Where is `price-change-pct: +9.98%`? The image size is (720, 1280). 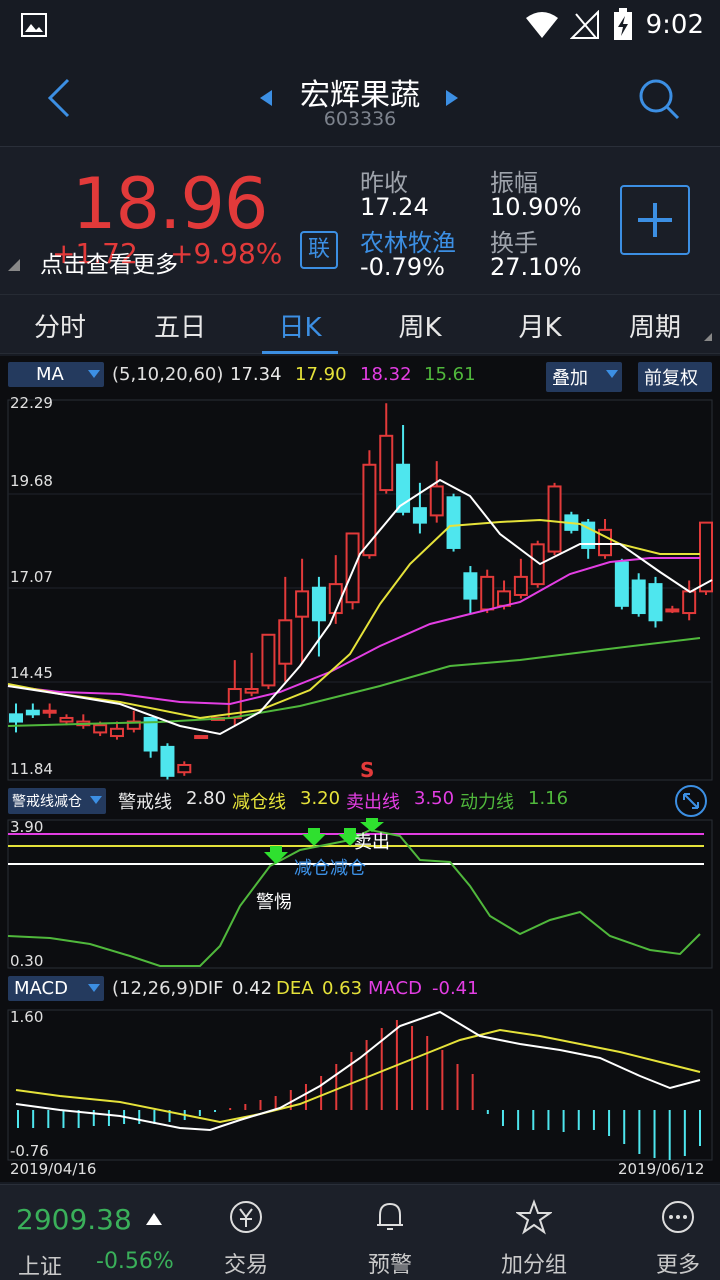 price-change-pct: +9.98% is located at coordinates (226, 253).